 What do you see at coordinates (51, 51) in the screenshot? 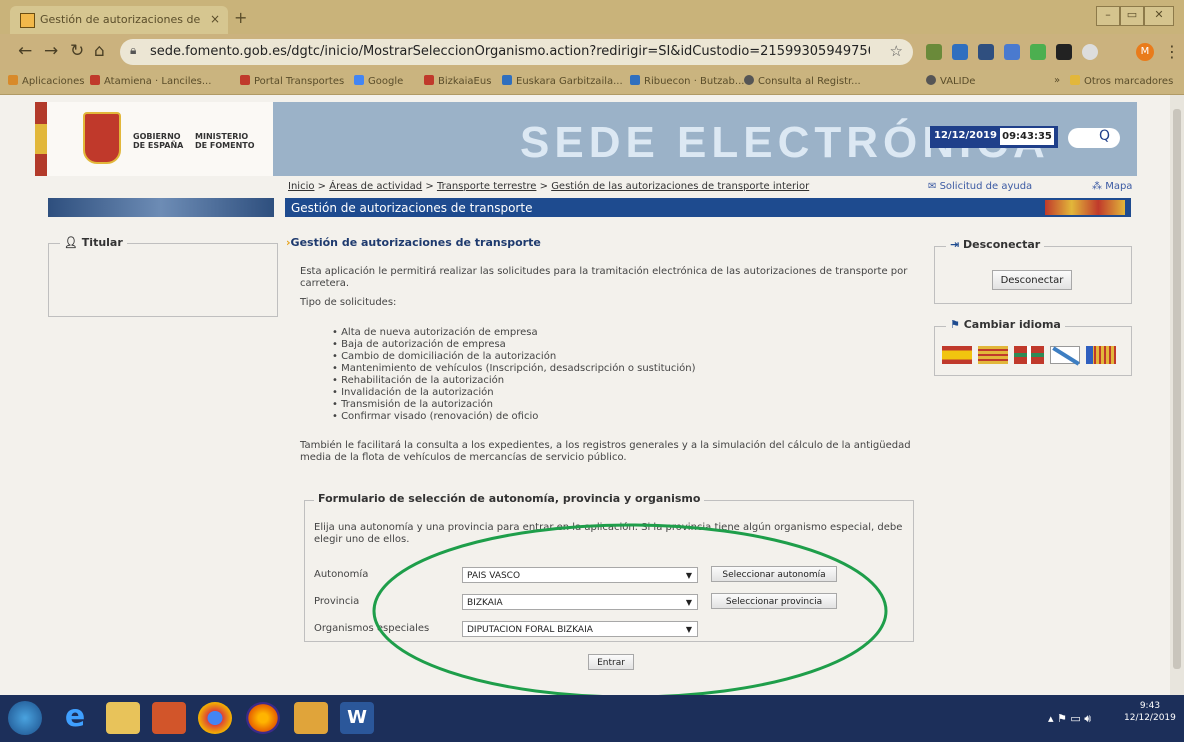
I see `forward-icon: →` at bounding box center [51, 51].